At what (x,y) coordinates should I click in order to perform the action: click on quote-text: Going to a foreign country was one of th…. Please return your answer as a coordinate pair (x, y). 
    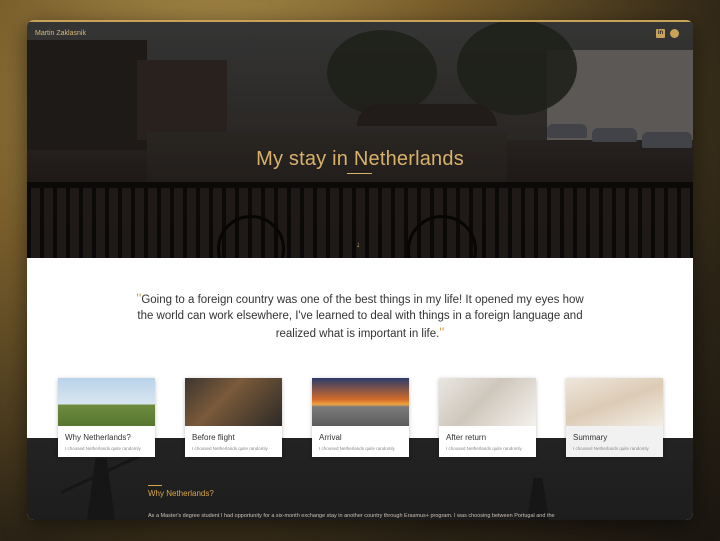
    Looking at the image, I should click on (360, 317).